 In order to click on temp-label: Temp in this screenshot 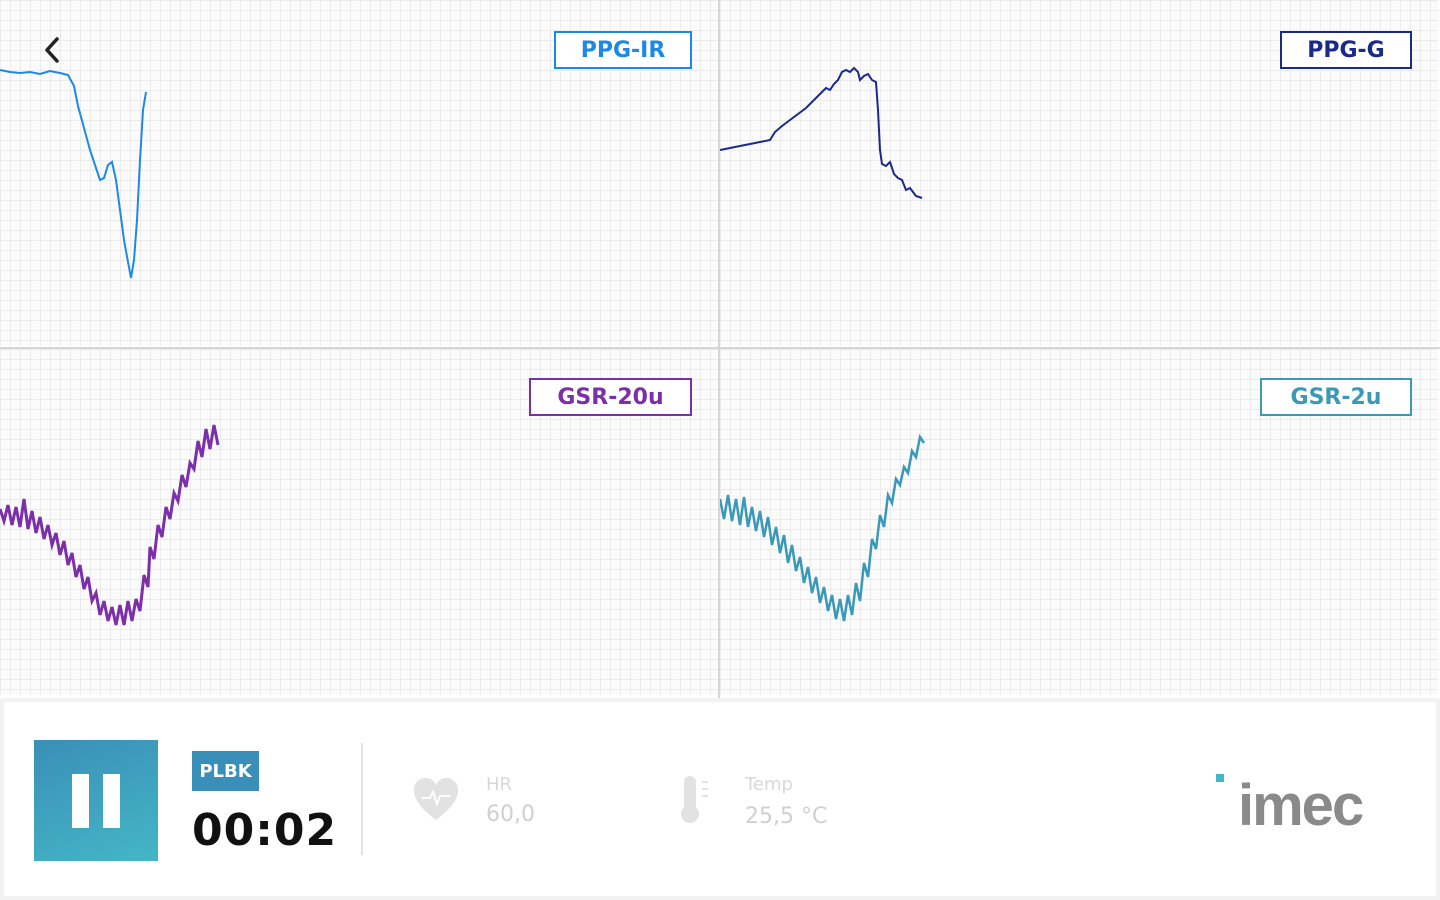, I will do `click(769, 784)`.